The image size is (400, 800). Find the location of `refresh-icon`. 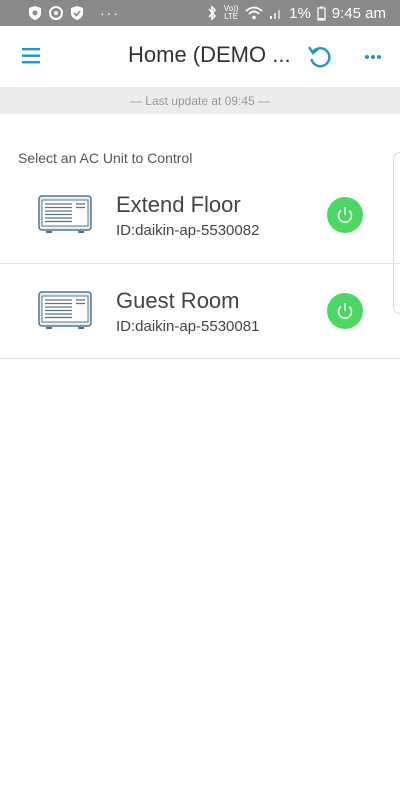

refresh-icon is located at coordinates (319, 57).